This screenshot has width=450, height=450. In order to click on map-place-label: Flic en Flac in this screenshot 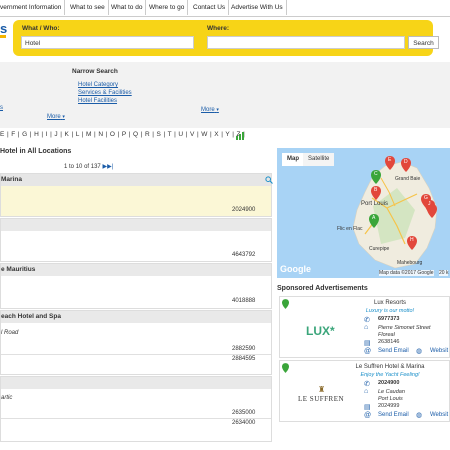, I will do `click(350, 229)`.